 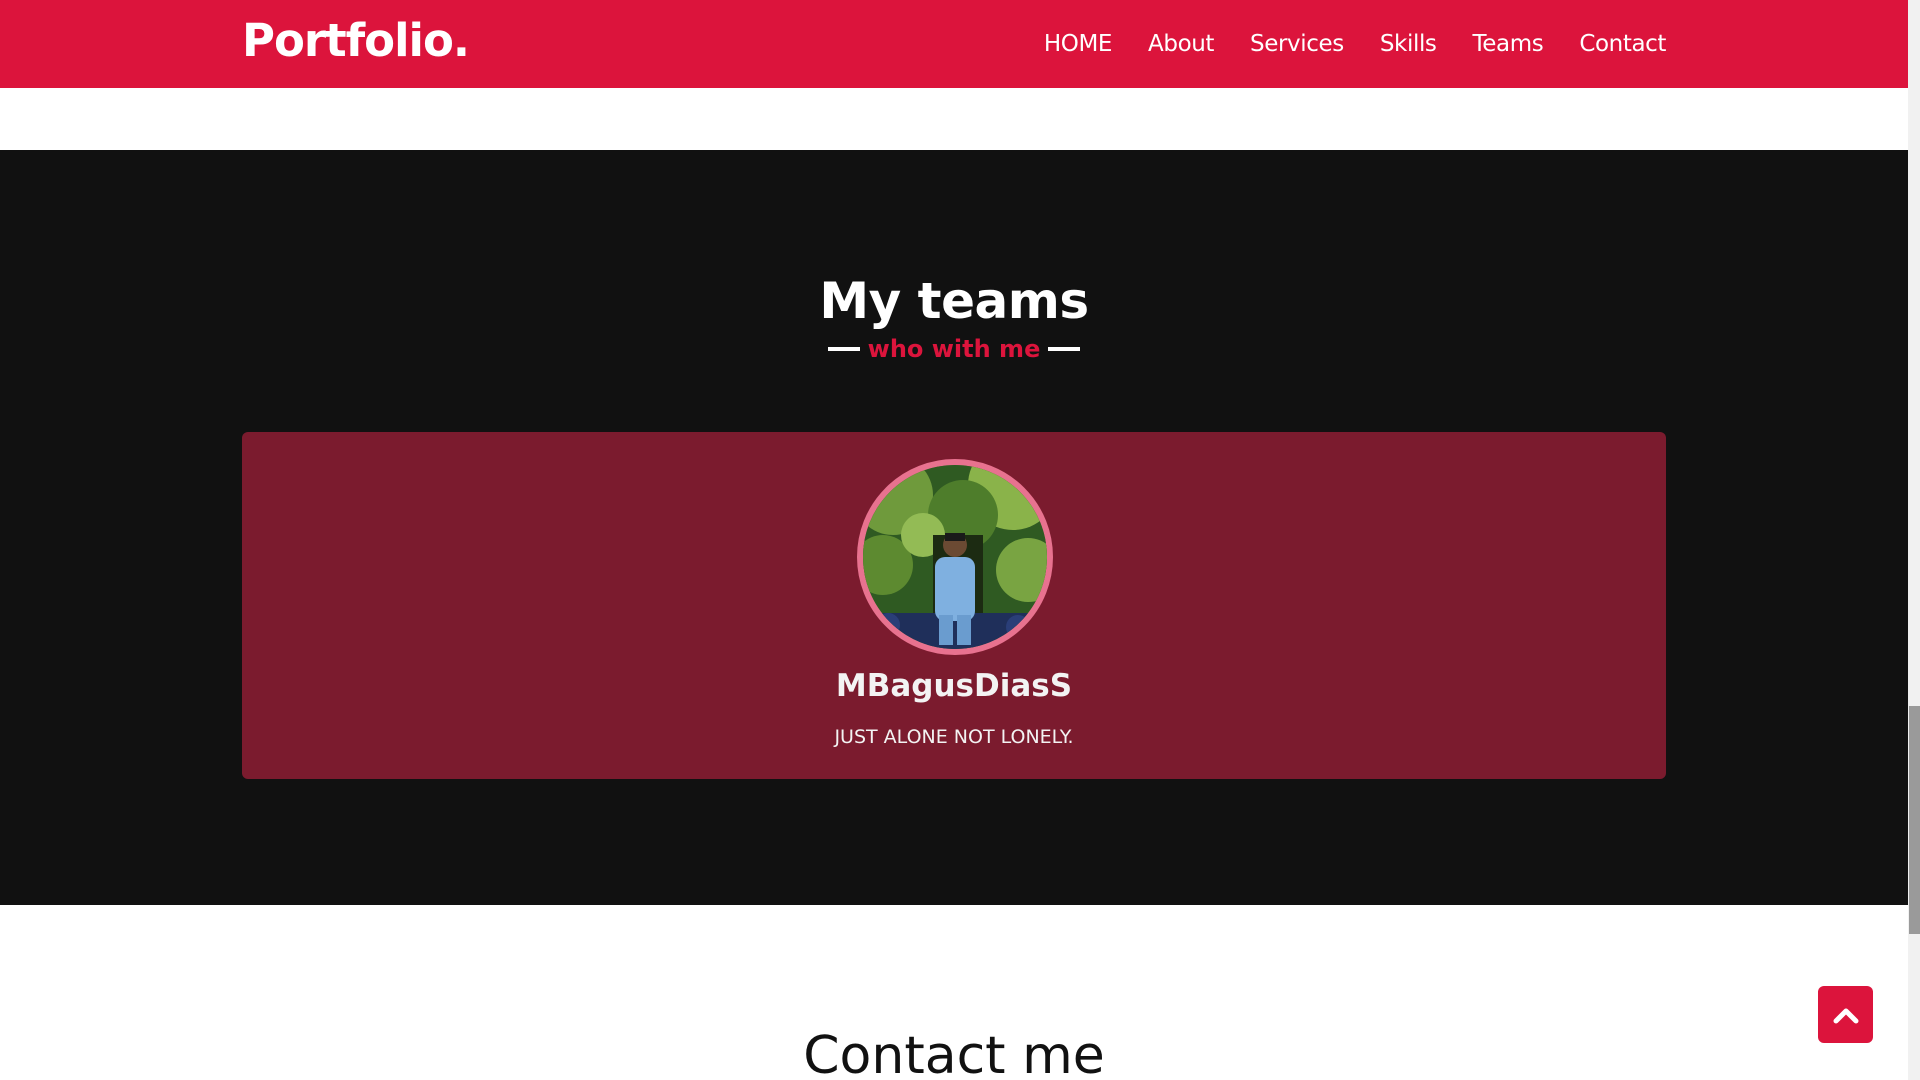 I want to click on nav-link-services: Services, so click(x=1297, y=44).